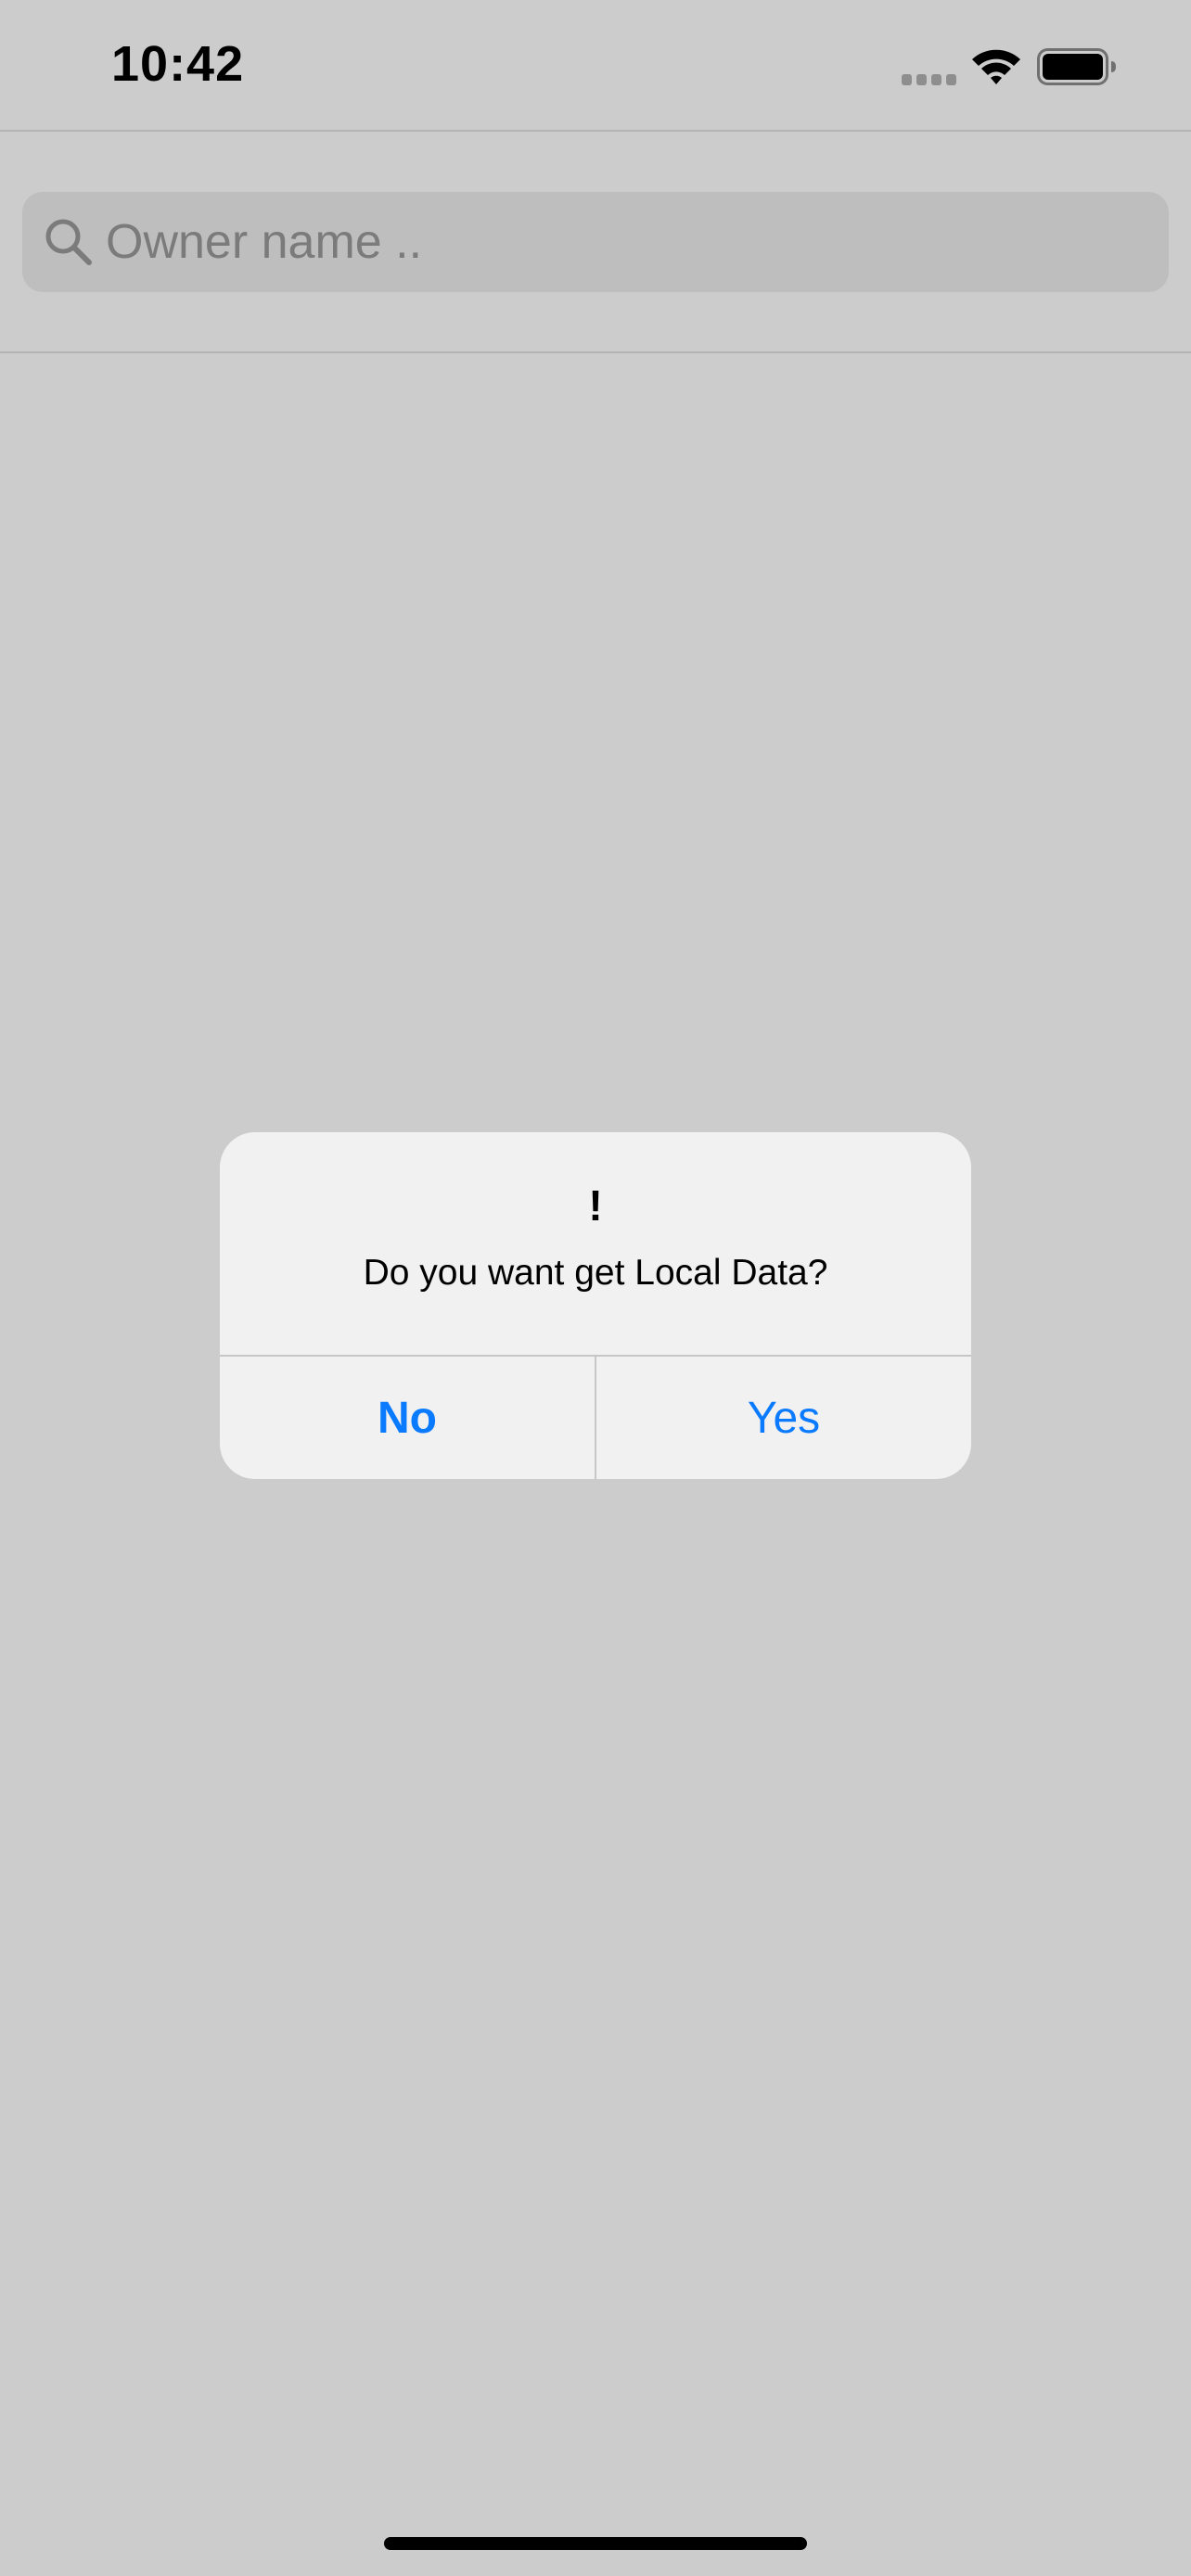 The width and height of the screenshot is (1191, 2576). I want to click on battery-icon, so click(1076, 66).